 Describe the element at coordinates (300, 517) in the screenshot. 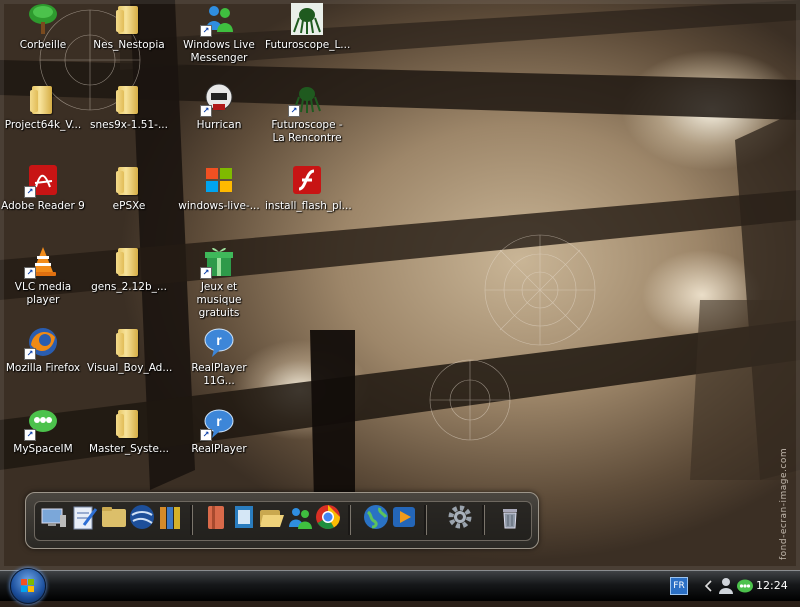

I see `contacts-icon` at that location.